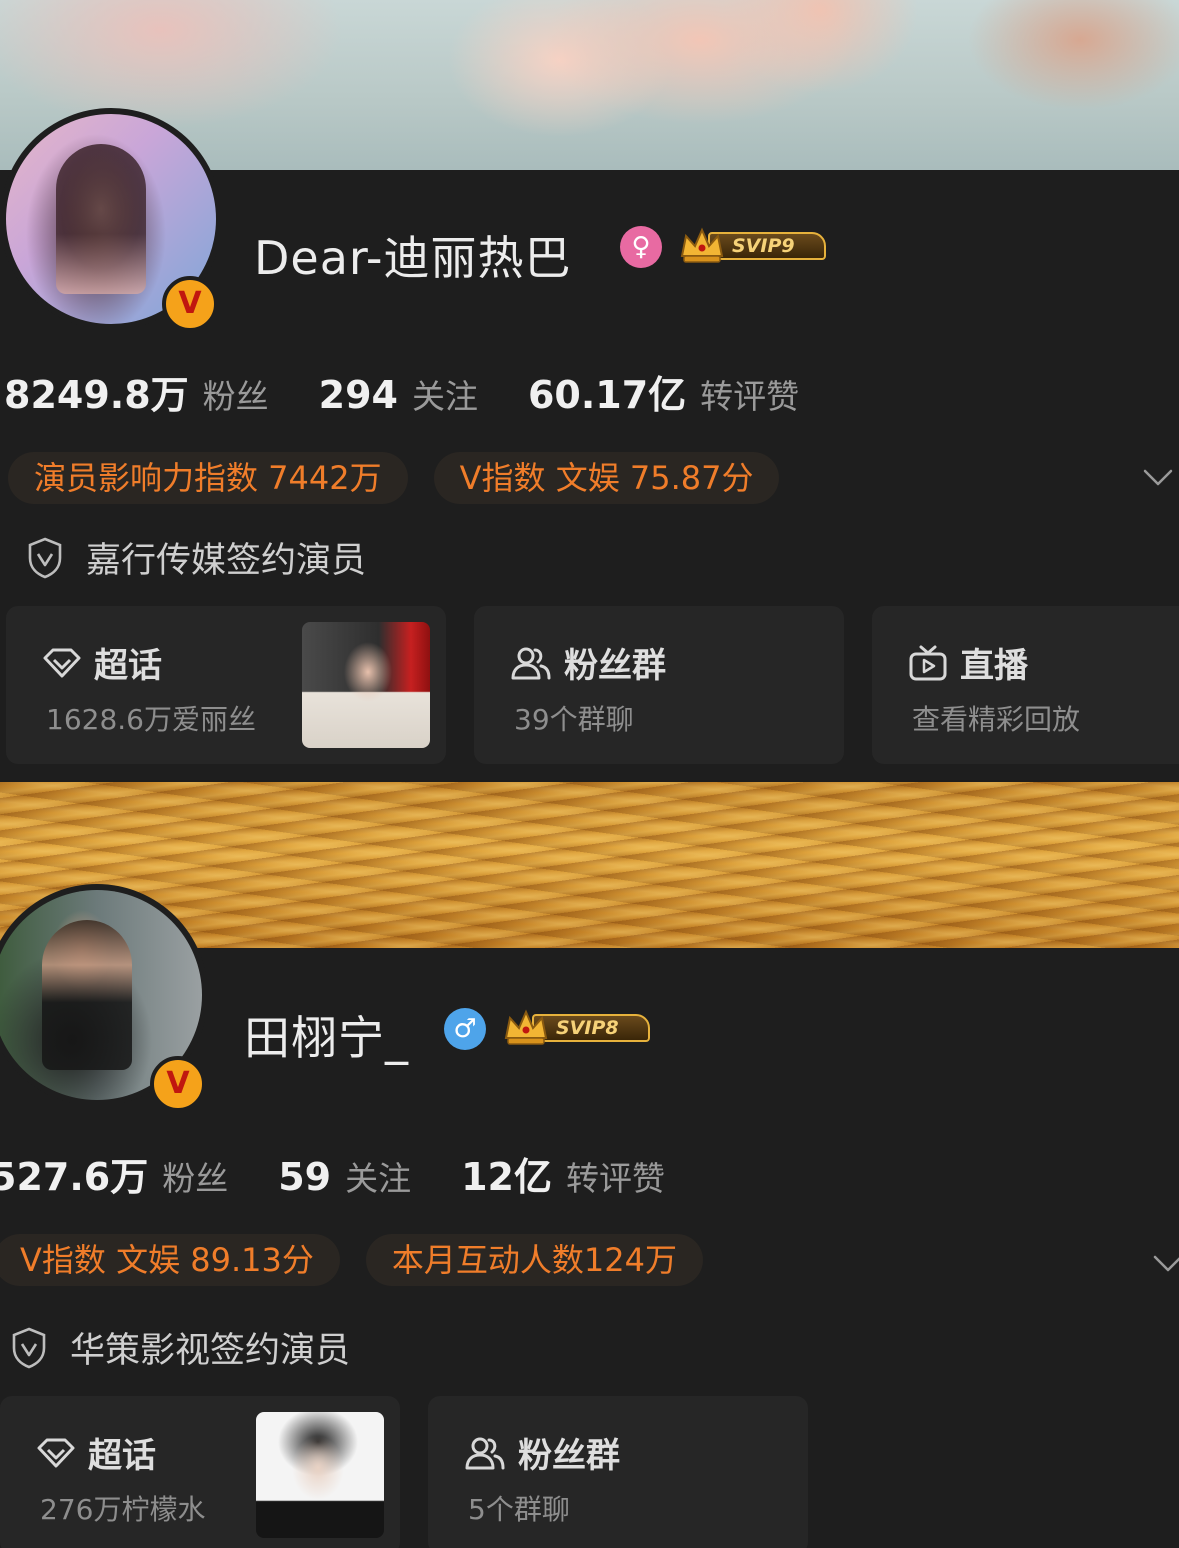  Describe the element at coordinates (641, 247) in the screenshot. I see `female-icon: ♀` at that location.